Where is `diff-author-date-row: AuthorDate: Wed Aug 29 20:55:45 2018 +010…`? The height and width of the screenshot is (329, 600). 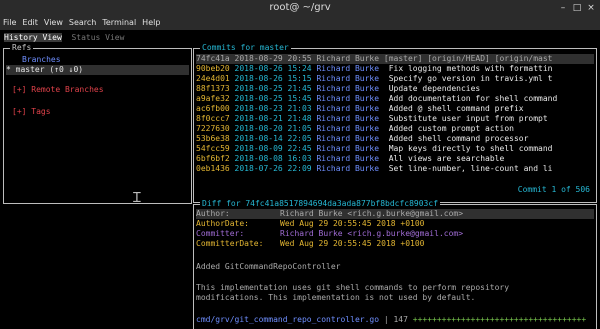 diff-author-date-row: AuthorDate: Wed Aug 29 20:55:45 2018 +010… is located at coordinates (395, 224).